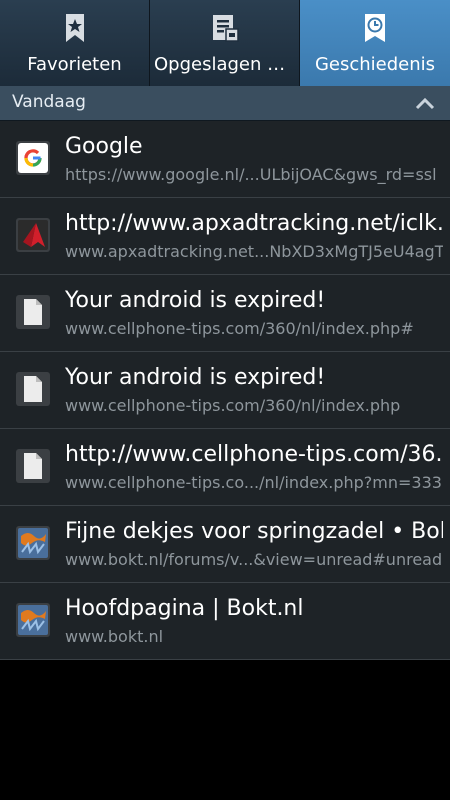 This screenshot has width=450, height=800. Describe the element at coordinates (225, 621) in the screenshot. I see `history-item: Hoofdpagina | Bokt.nl www.bokt.nl` at that location.